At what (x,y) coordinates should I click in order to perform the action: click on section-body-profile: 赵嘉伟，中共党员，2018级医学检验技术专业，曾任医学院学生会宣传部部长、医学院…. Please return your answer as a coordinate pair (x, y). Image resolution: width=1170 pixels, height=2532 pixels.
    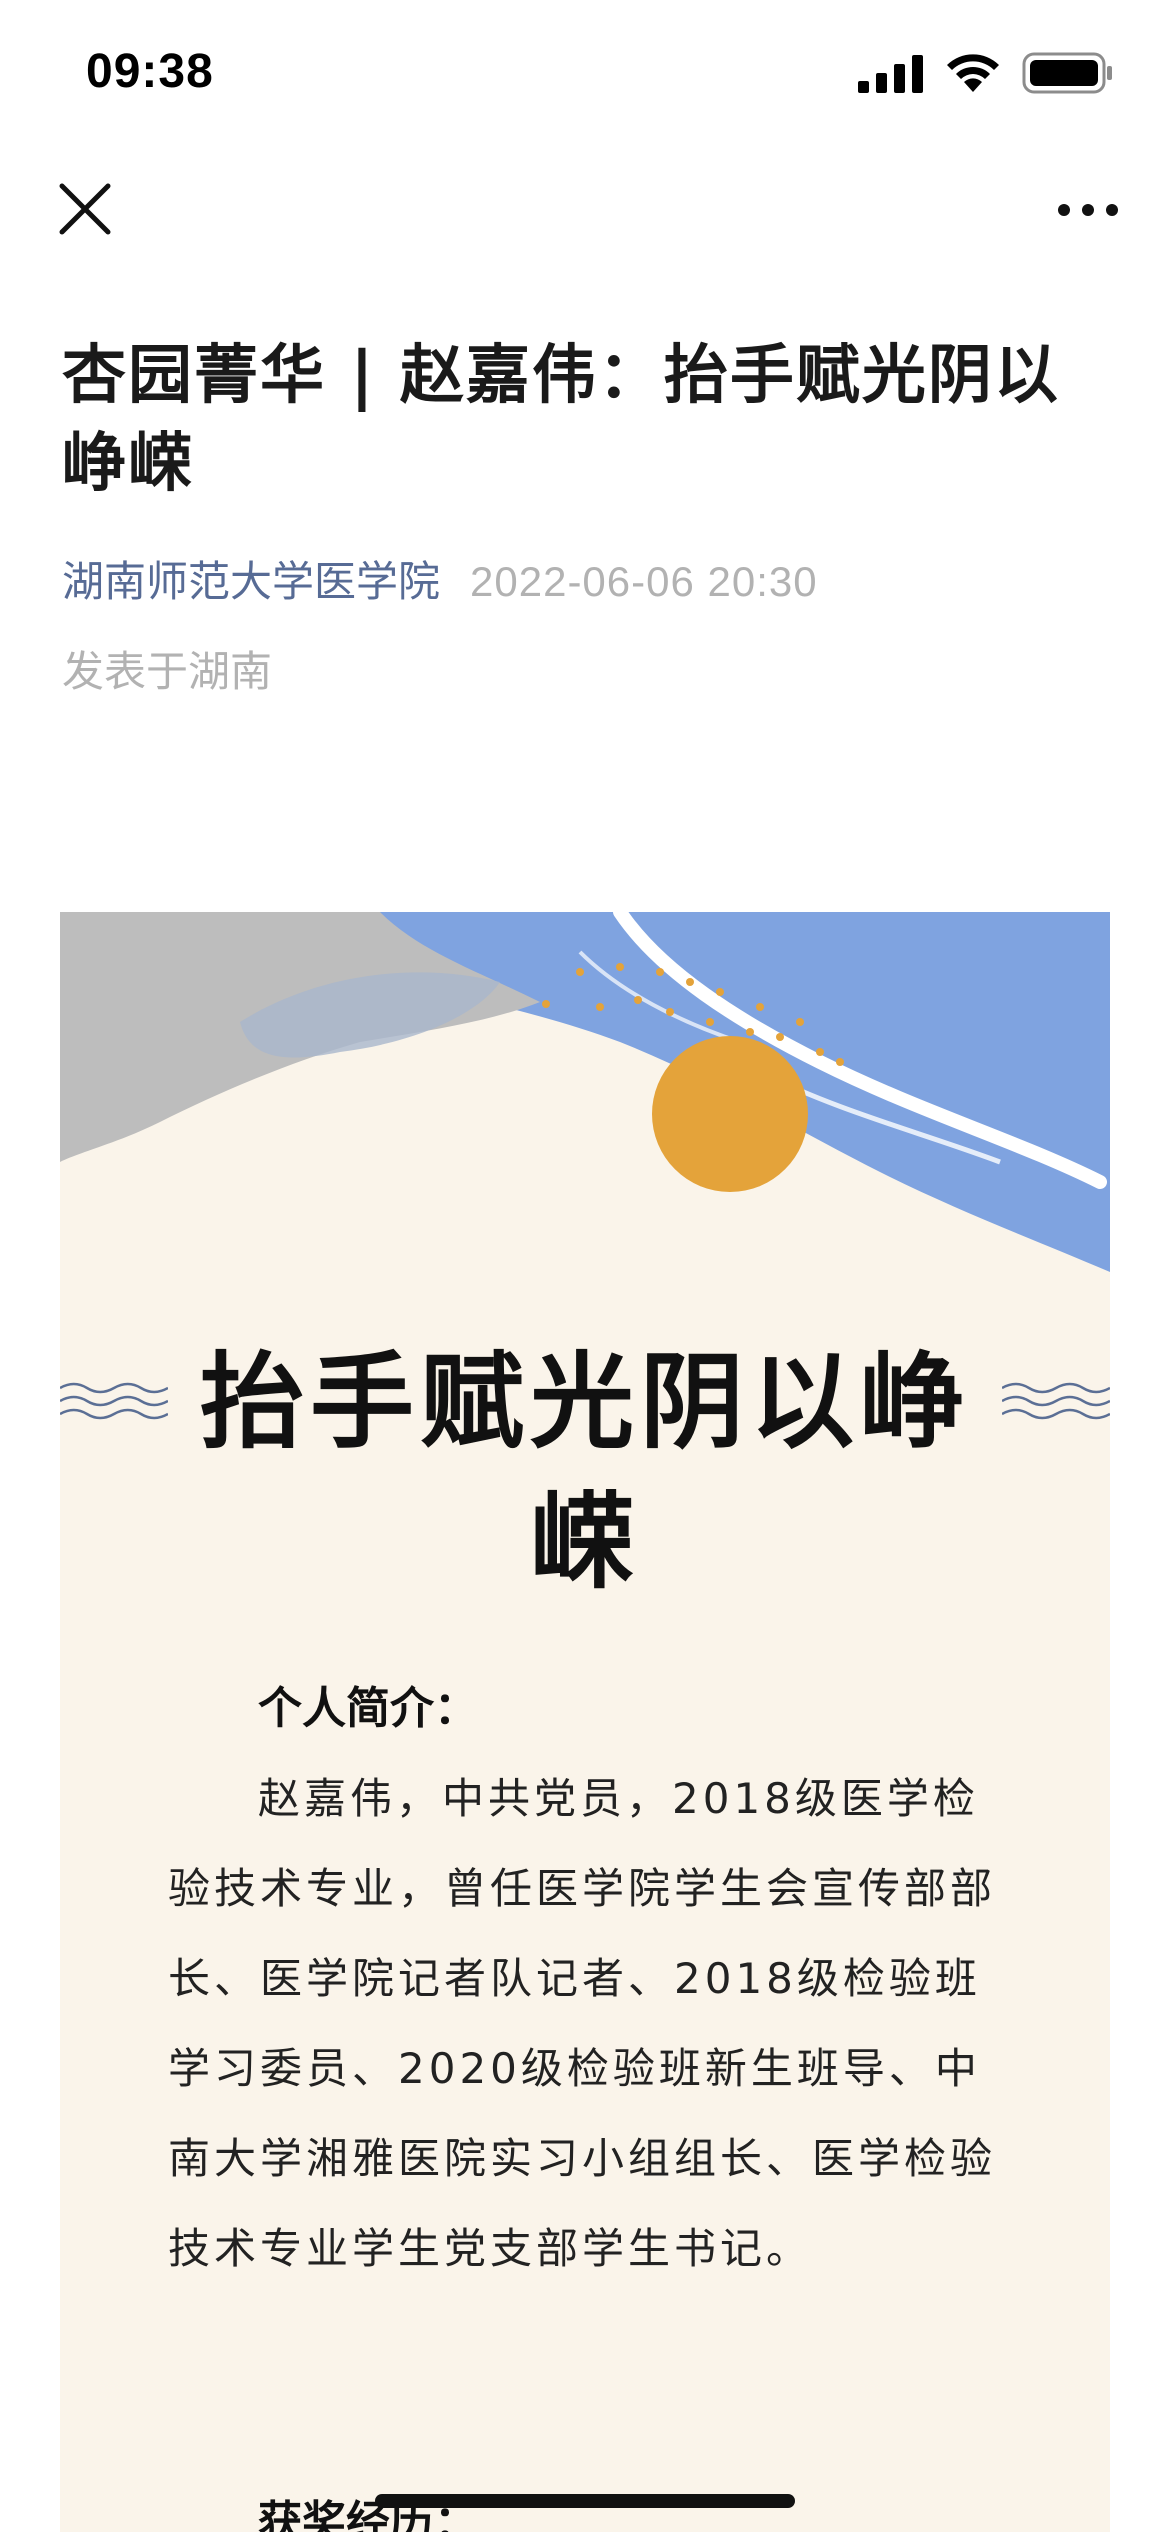
    Looking at the image, I should click on (582, 2023).